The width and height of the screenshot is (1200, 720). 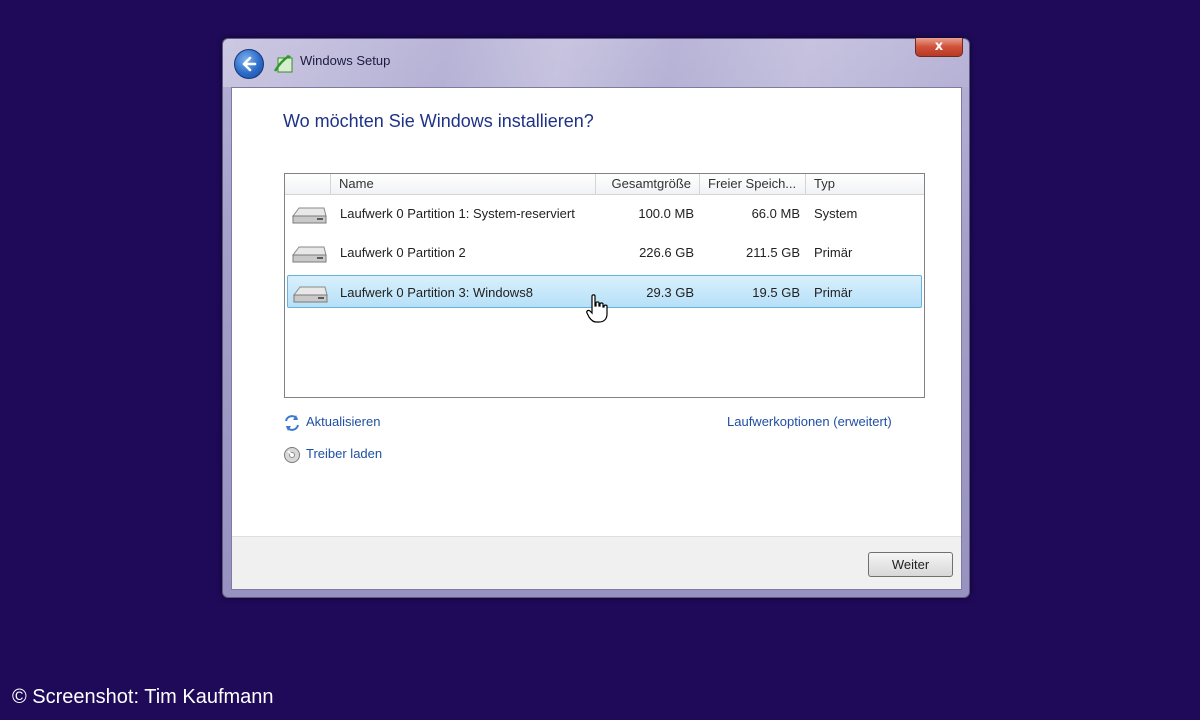 What do you see at coordinates (775, 213) in the screenshot?
I see `partition-free-space: 66.0 MB` at bounding box center [775, 213].